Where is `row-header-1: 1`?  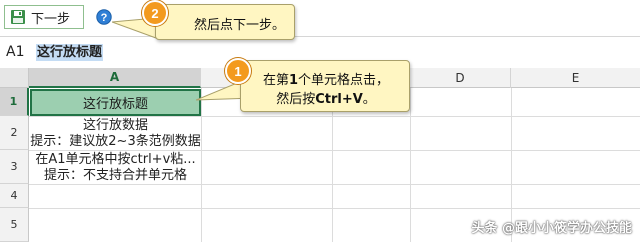
row-header-1: 1 is located at coordinates (14, 102).